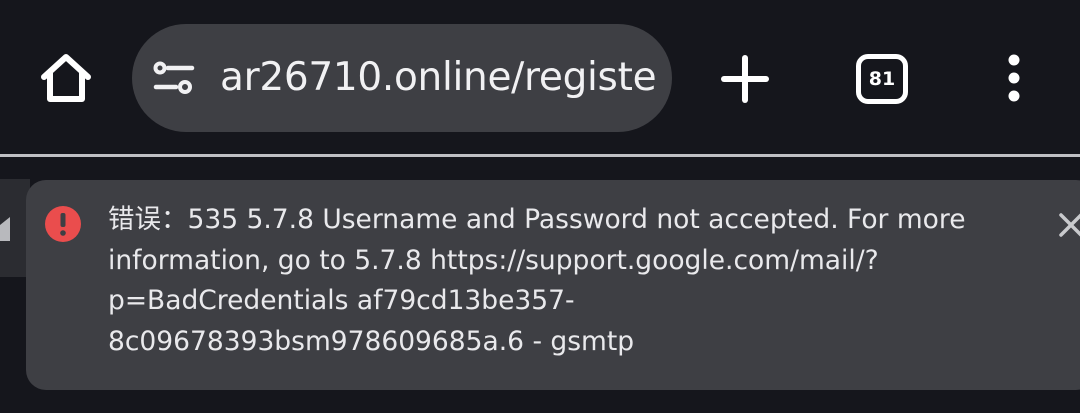  I want to click on tab-count: 81, so click(882, 79).